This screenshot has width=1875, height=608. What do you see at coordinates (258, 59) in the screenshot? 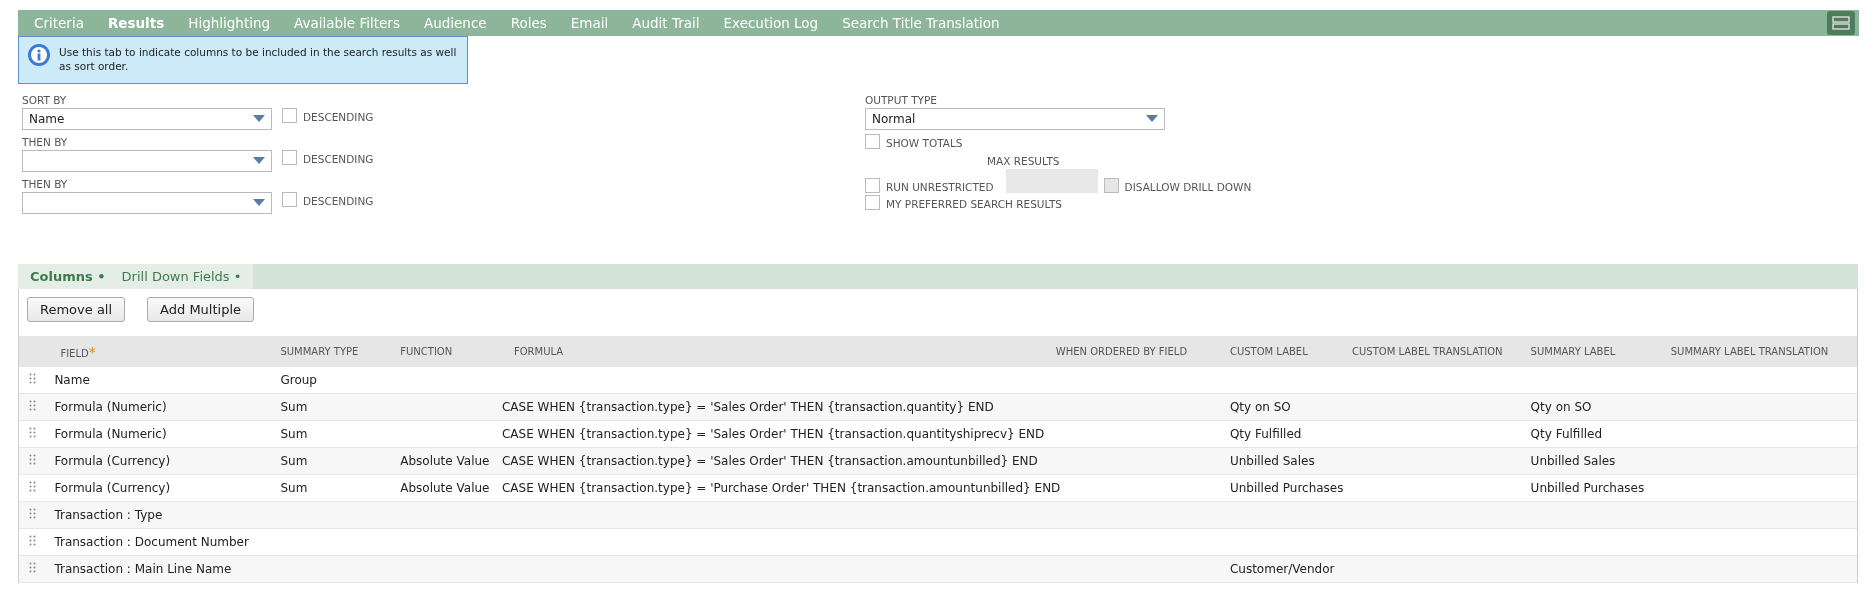
I see `info-message: Use this tab to indicate columns to be included in the search results as well as sort order.` at bounding box center [258, 59].